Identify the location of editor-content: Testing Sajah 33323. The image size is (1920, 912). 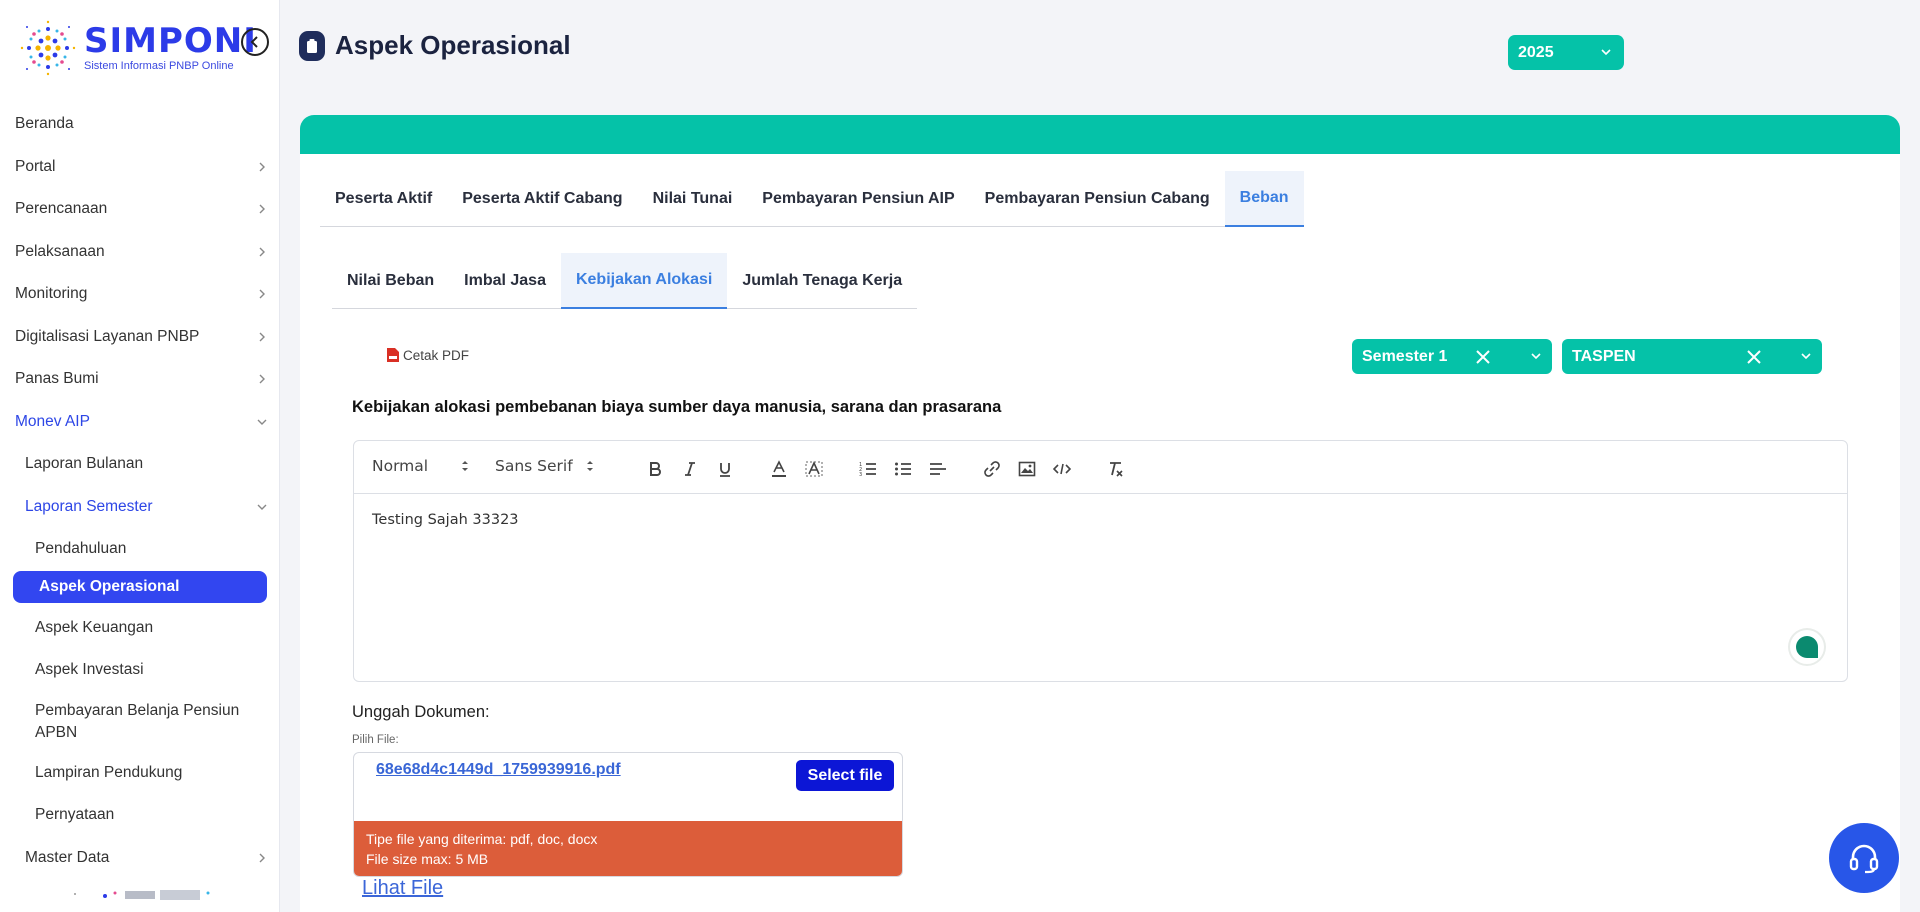
(1100, 520).